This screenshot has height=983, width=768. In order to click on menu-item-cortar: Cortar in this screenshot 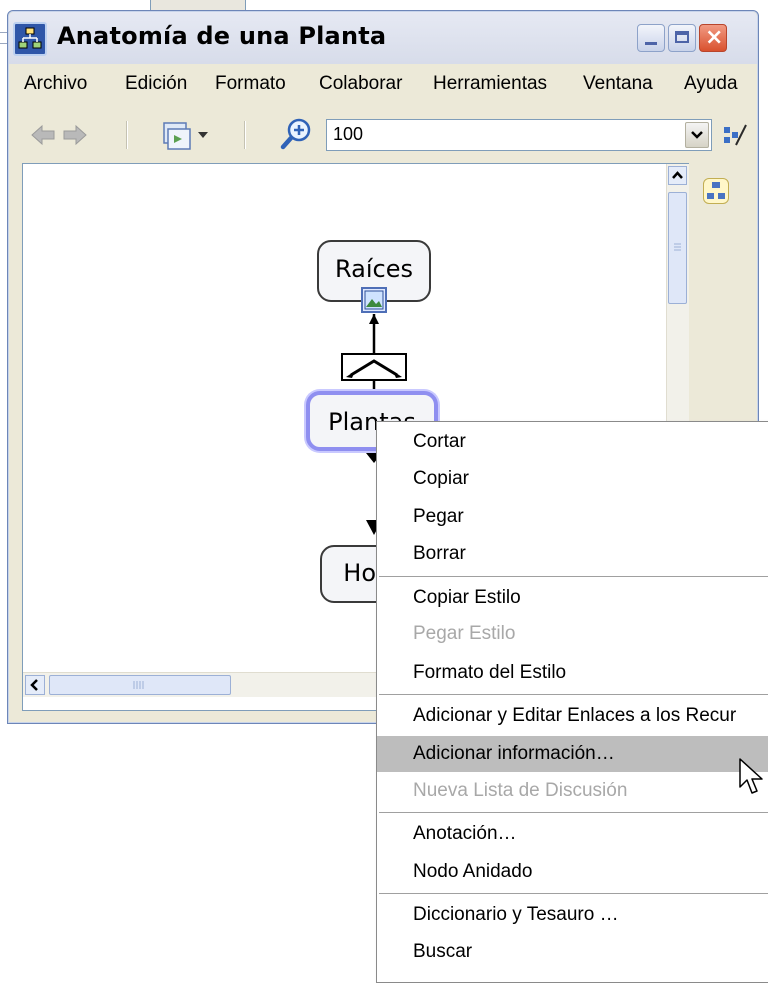, I will do `click(572, 442)`.